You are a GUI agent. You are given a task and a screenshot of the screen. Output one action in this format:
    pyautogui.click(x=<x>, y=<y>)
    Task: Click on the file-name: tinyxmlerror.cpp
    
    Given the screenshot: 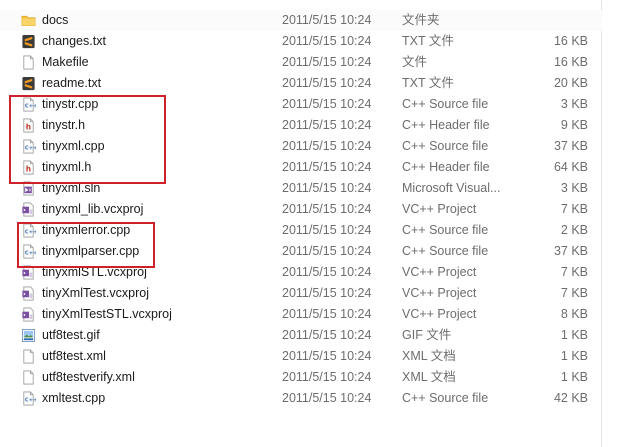 What is the action you would take?
    pyautogui.click(x=86, y=230)
    